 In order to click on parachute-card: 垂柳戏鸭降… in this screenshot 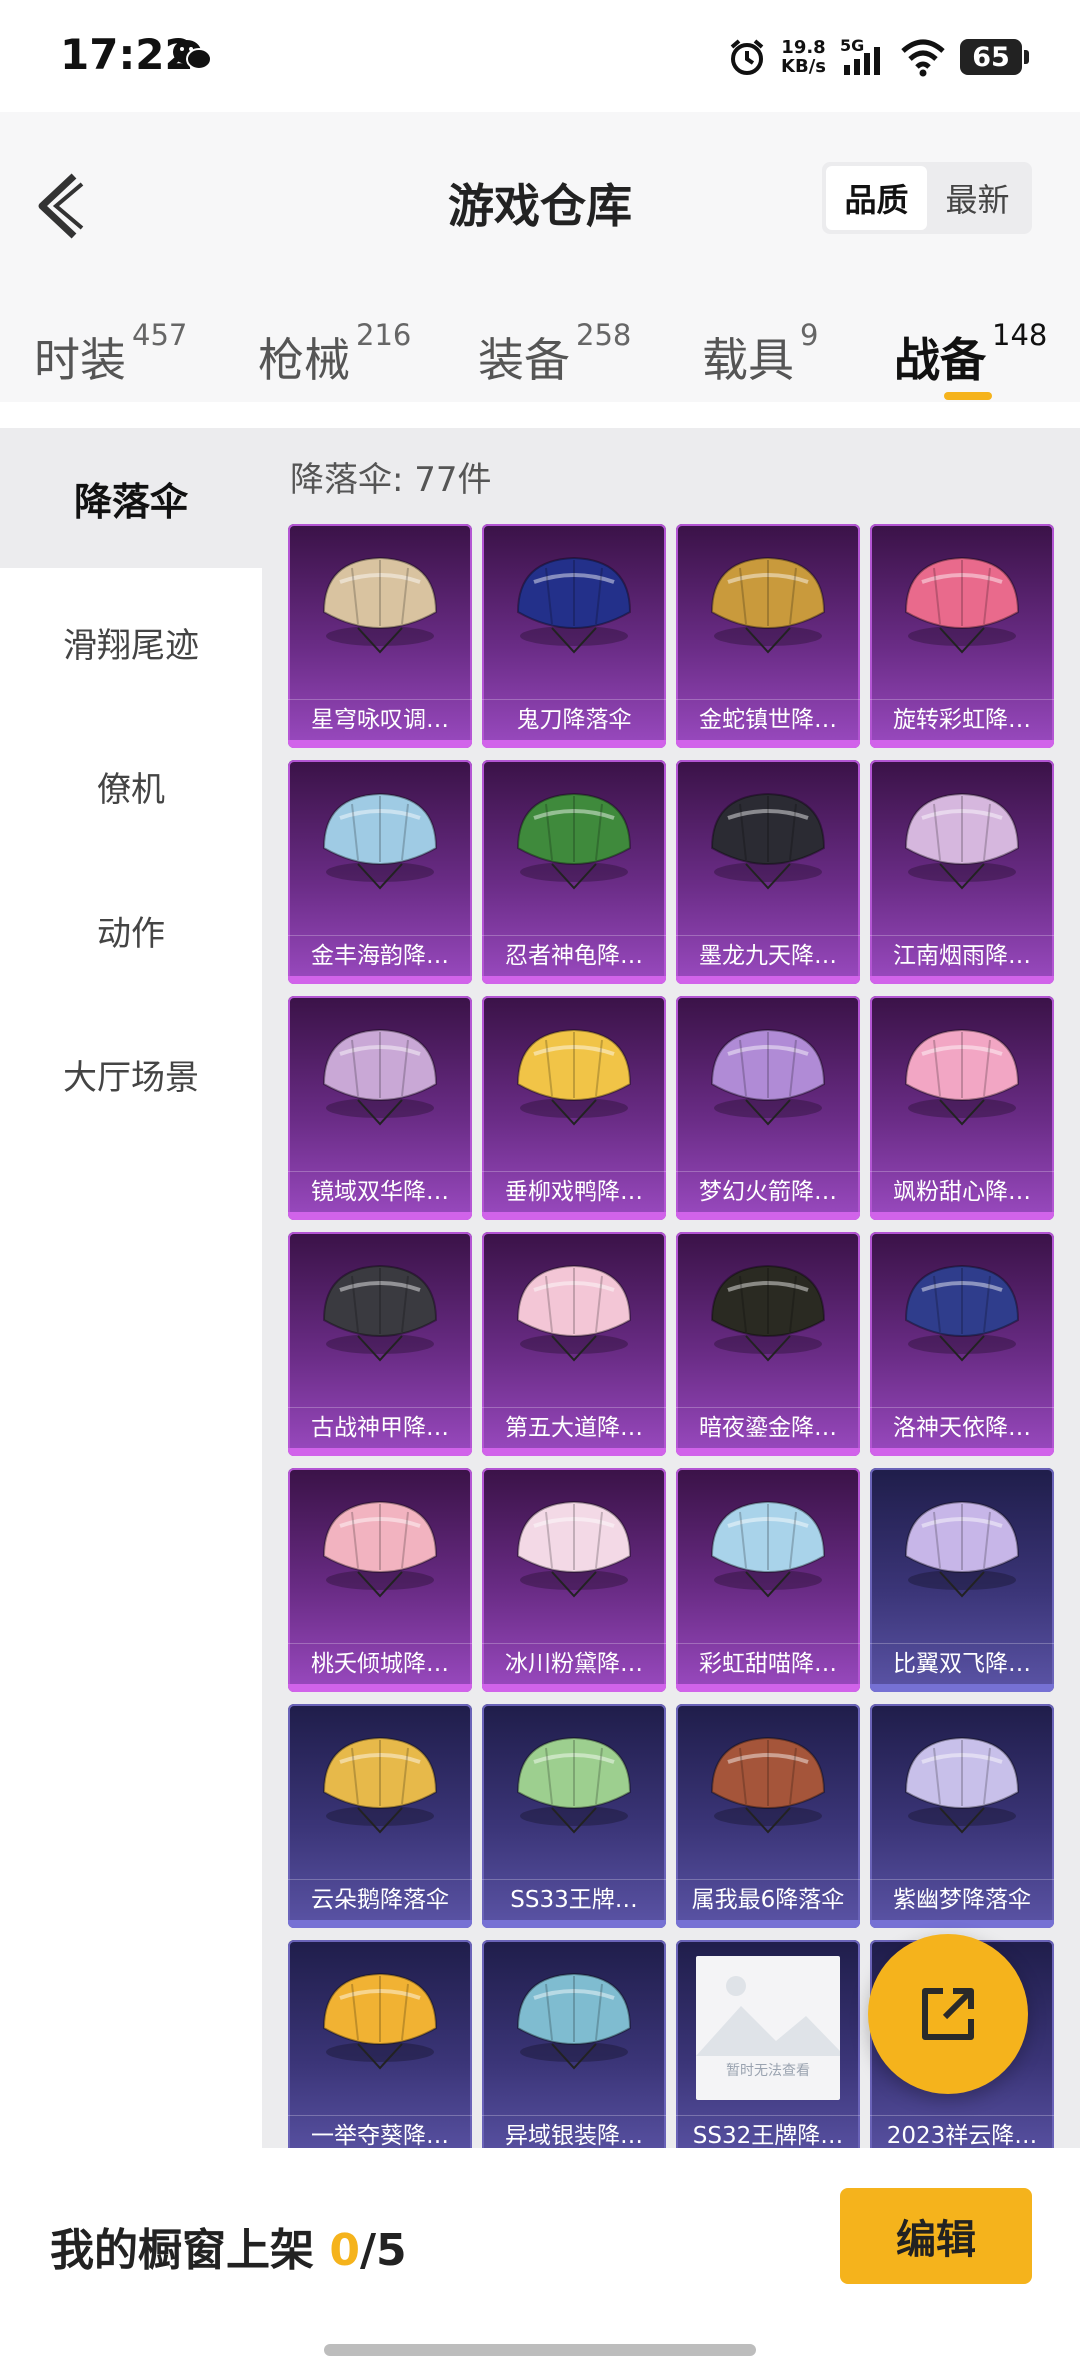, I will do `click(574, 1108)`.